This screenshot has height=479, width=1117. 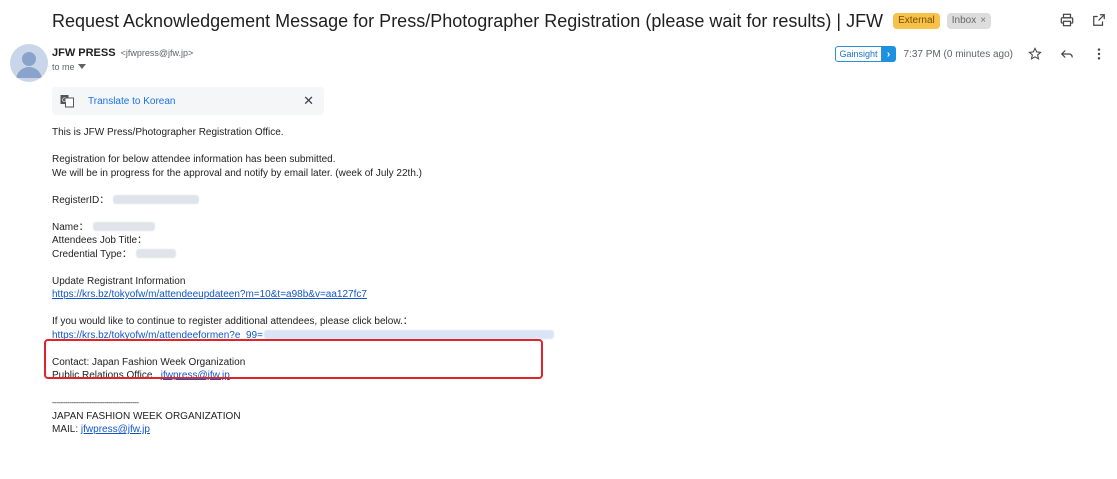 I want to click on mail-row: MAIL: jfwpress@jfw.jp, so click(x=402, y=430).